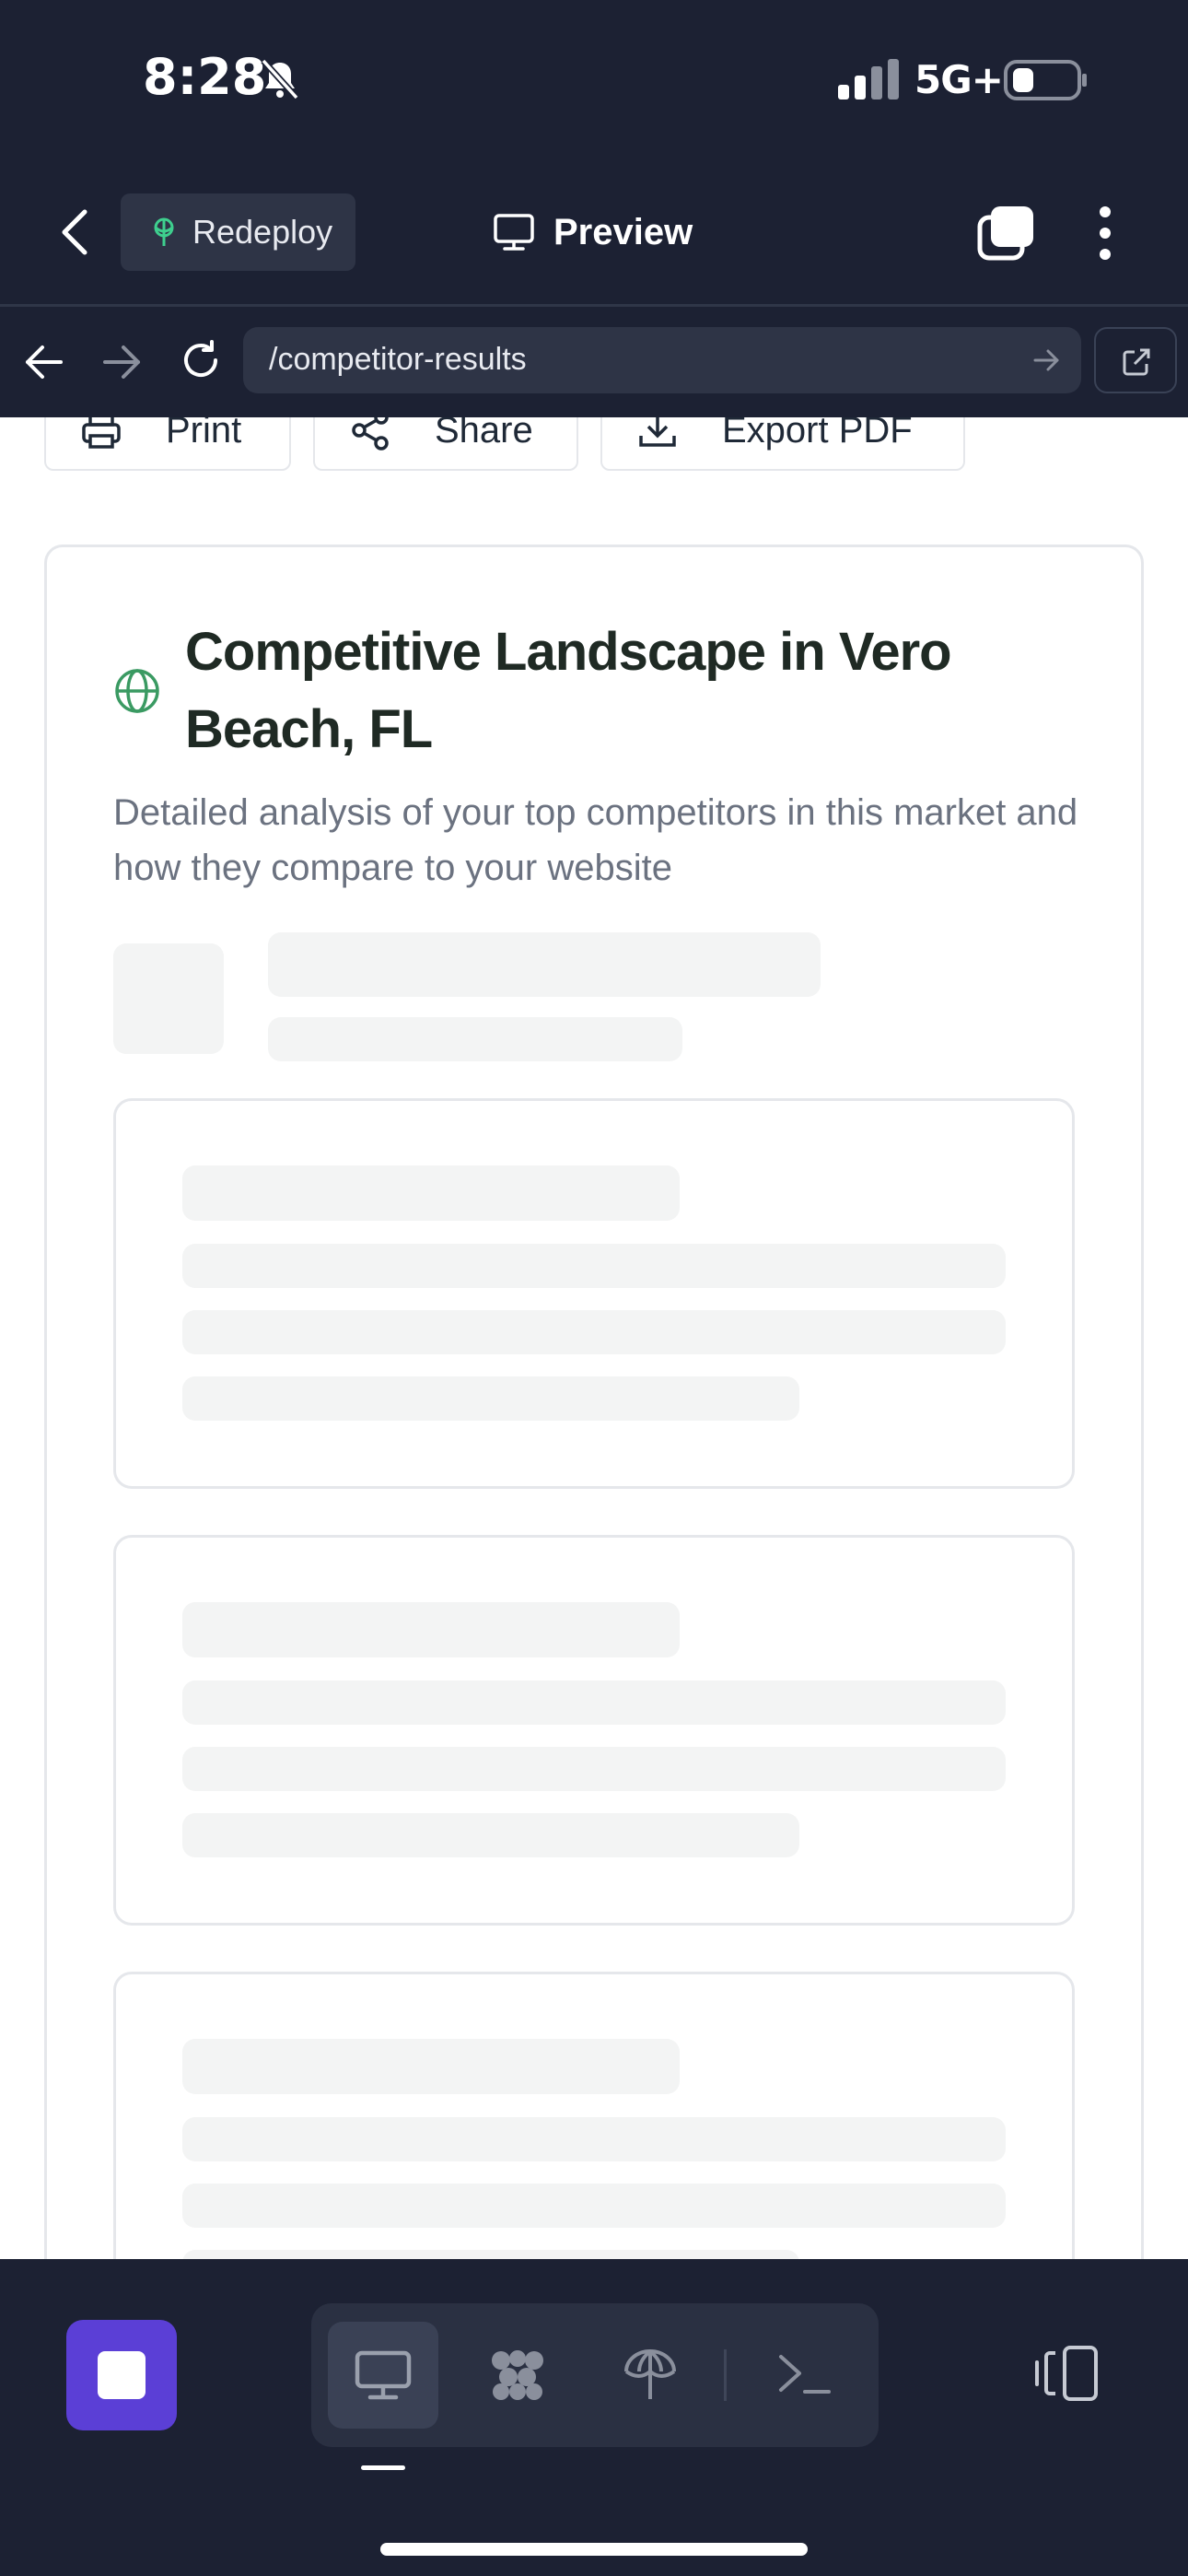  I want to click on browser-bar: /competitor-results, so click(594, 362).